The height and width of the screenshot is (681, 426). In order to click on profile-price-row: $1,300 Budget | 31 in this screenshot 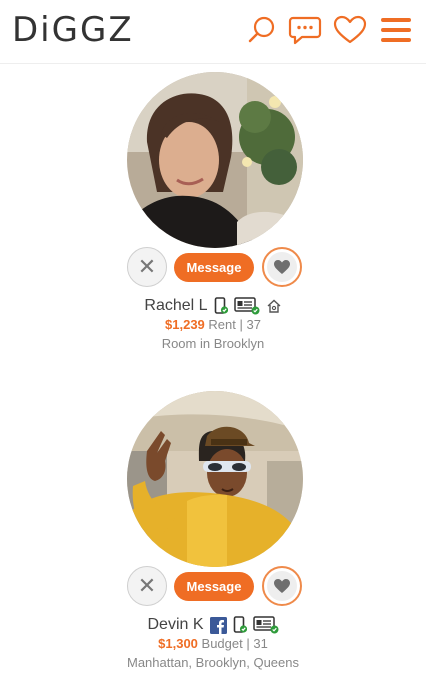, I will do `click(213, 643)`.